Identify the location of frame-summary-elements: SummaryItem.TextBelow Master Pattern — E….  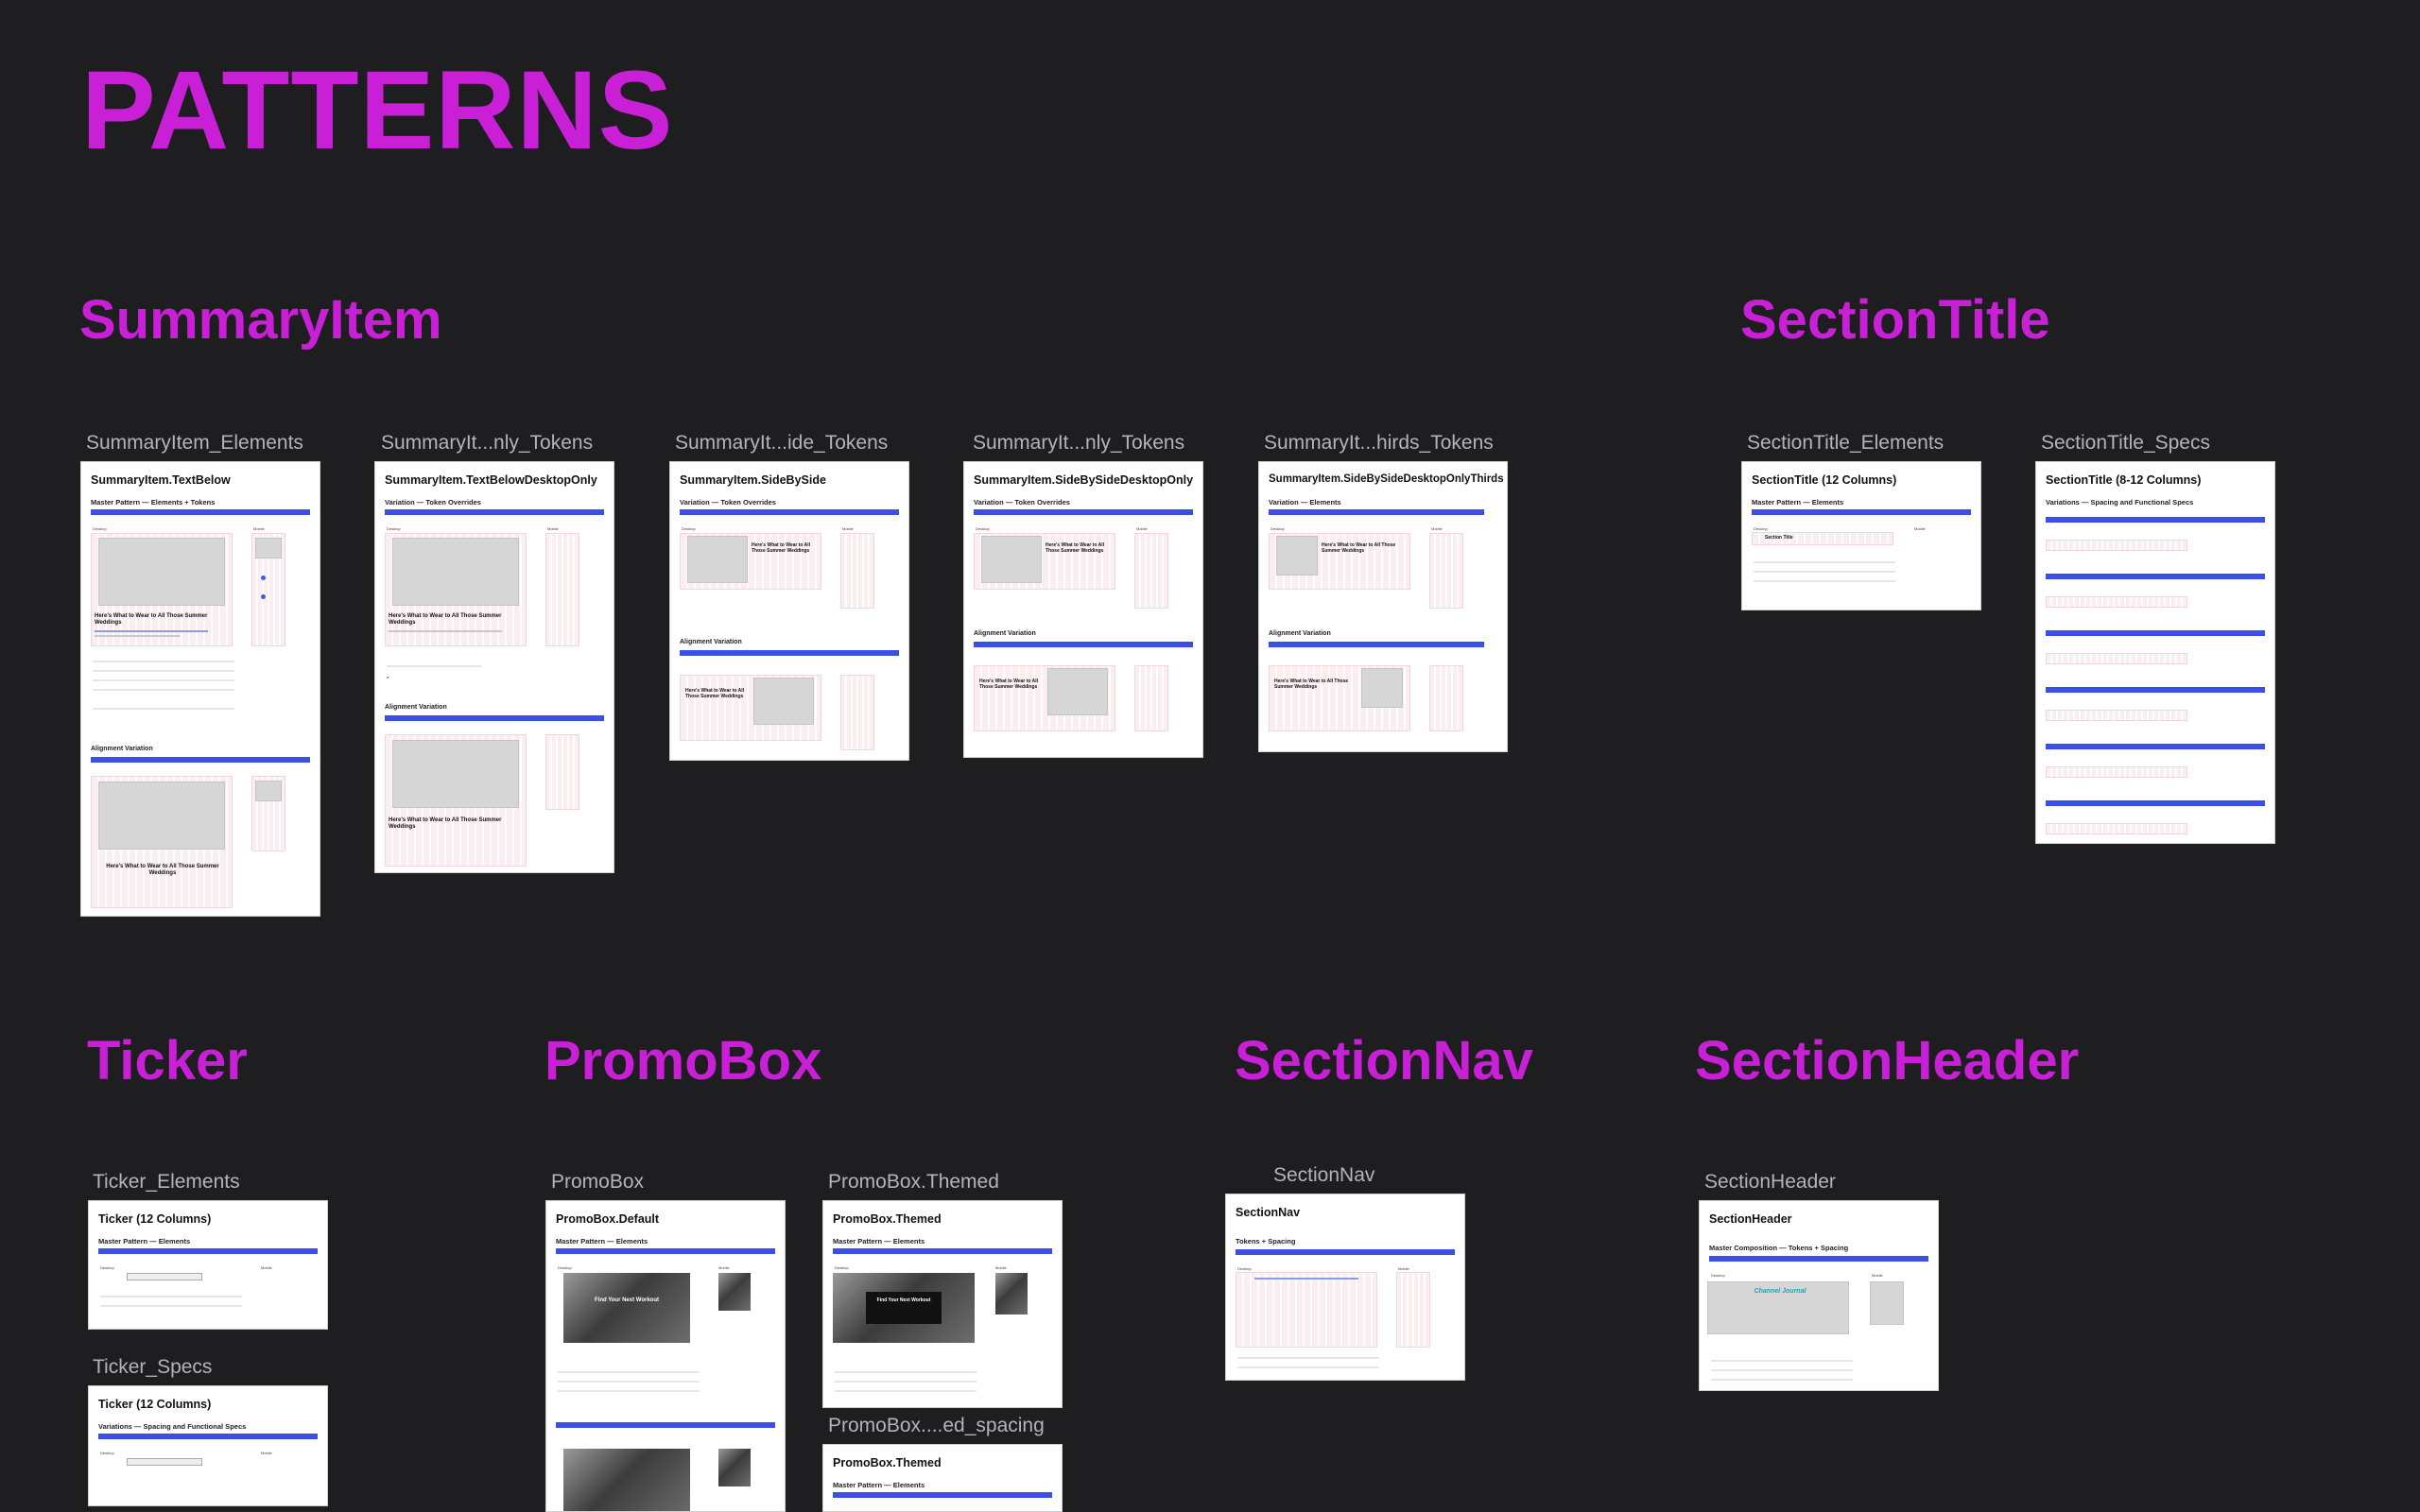
(200, 689).